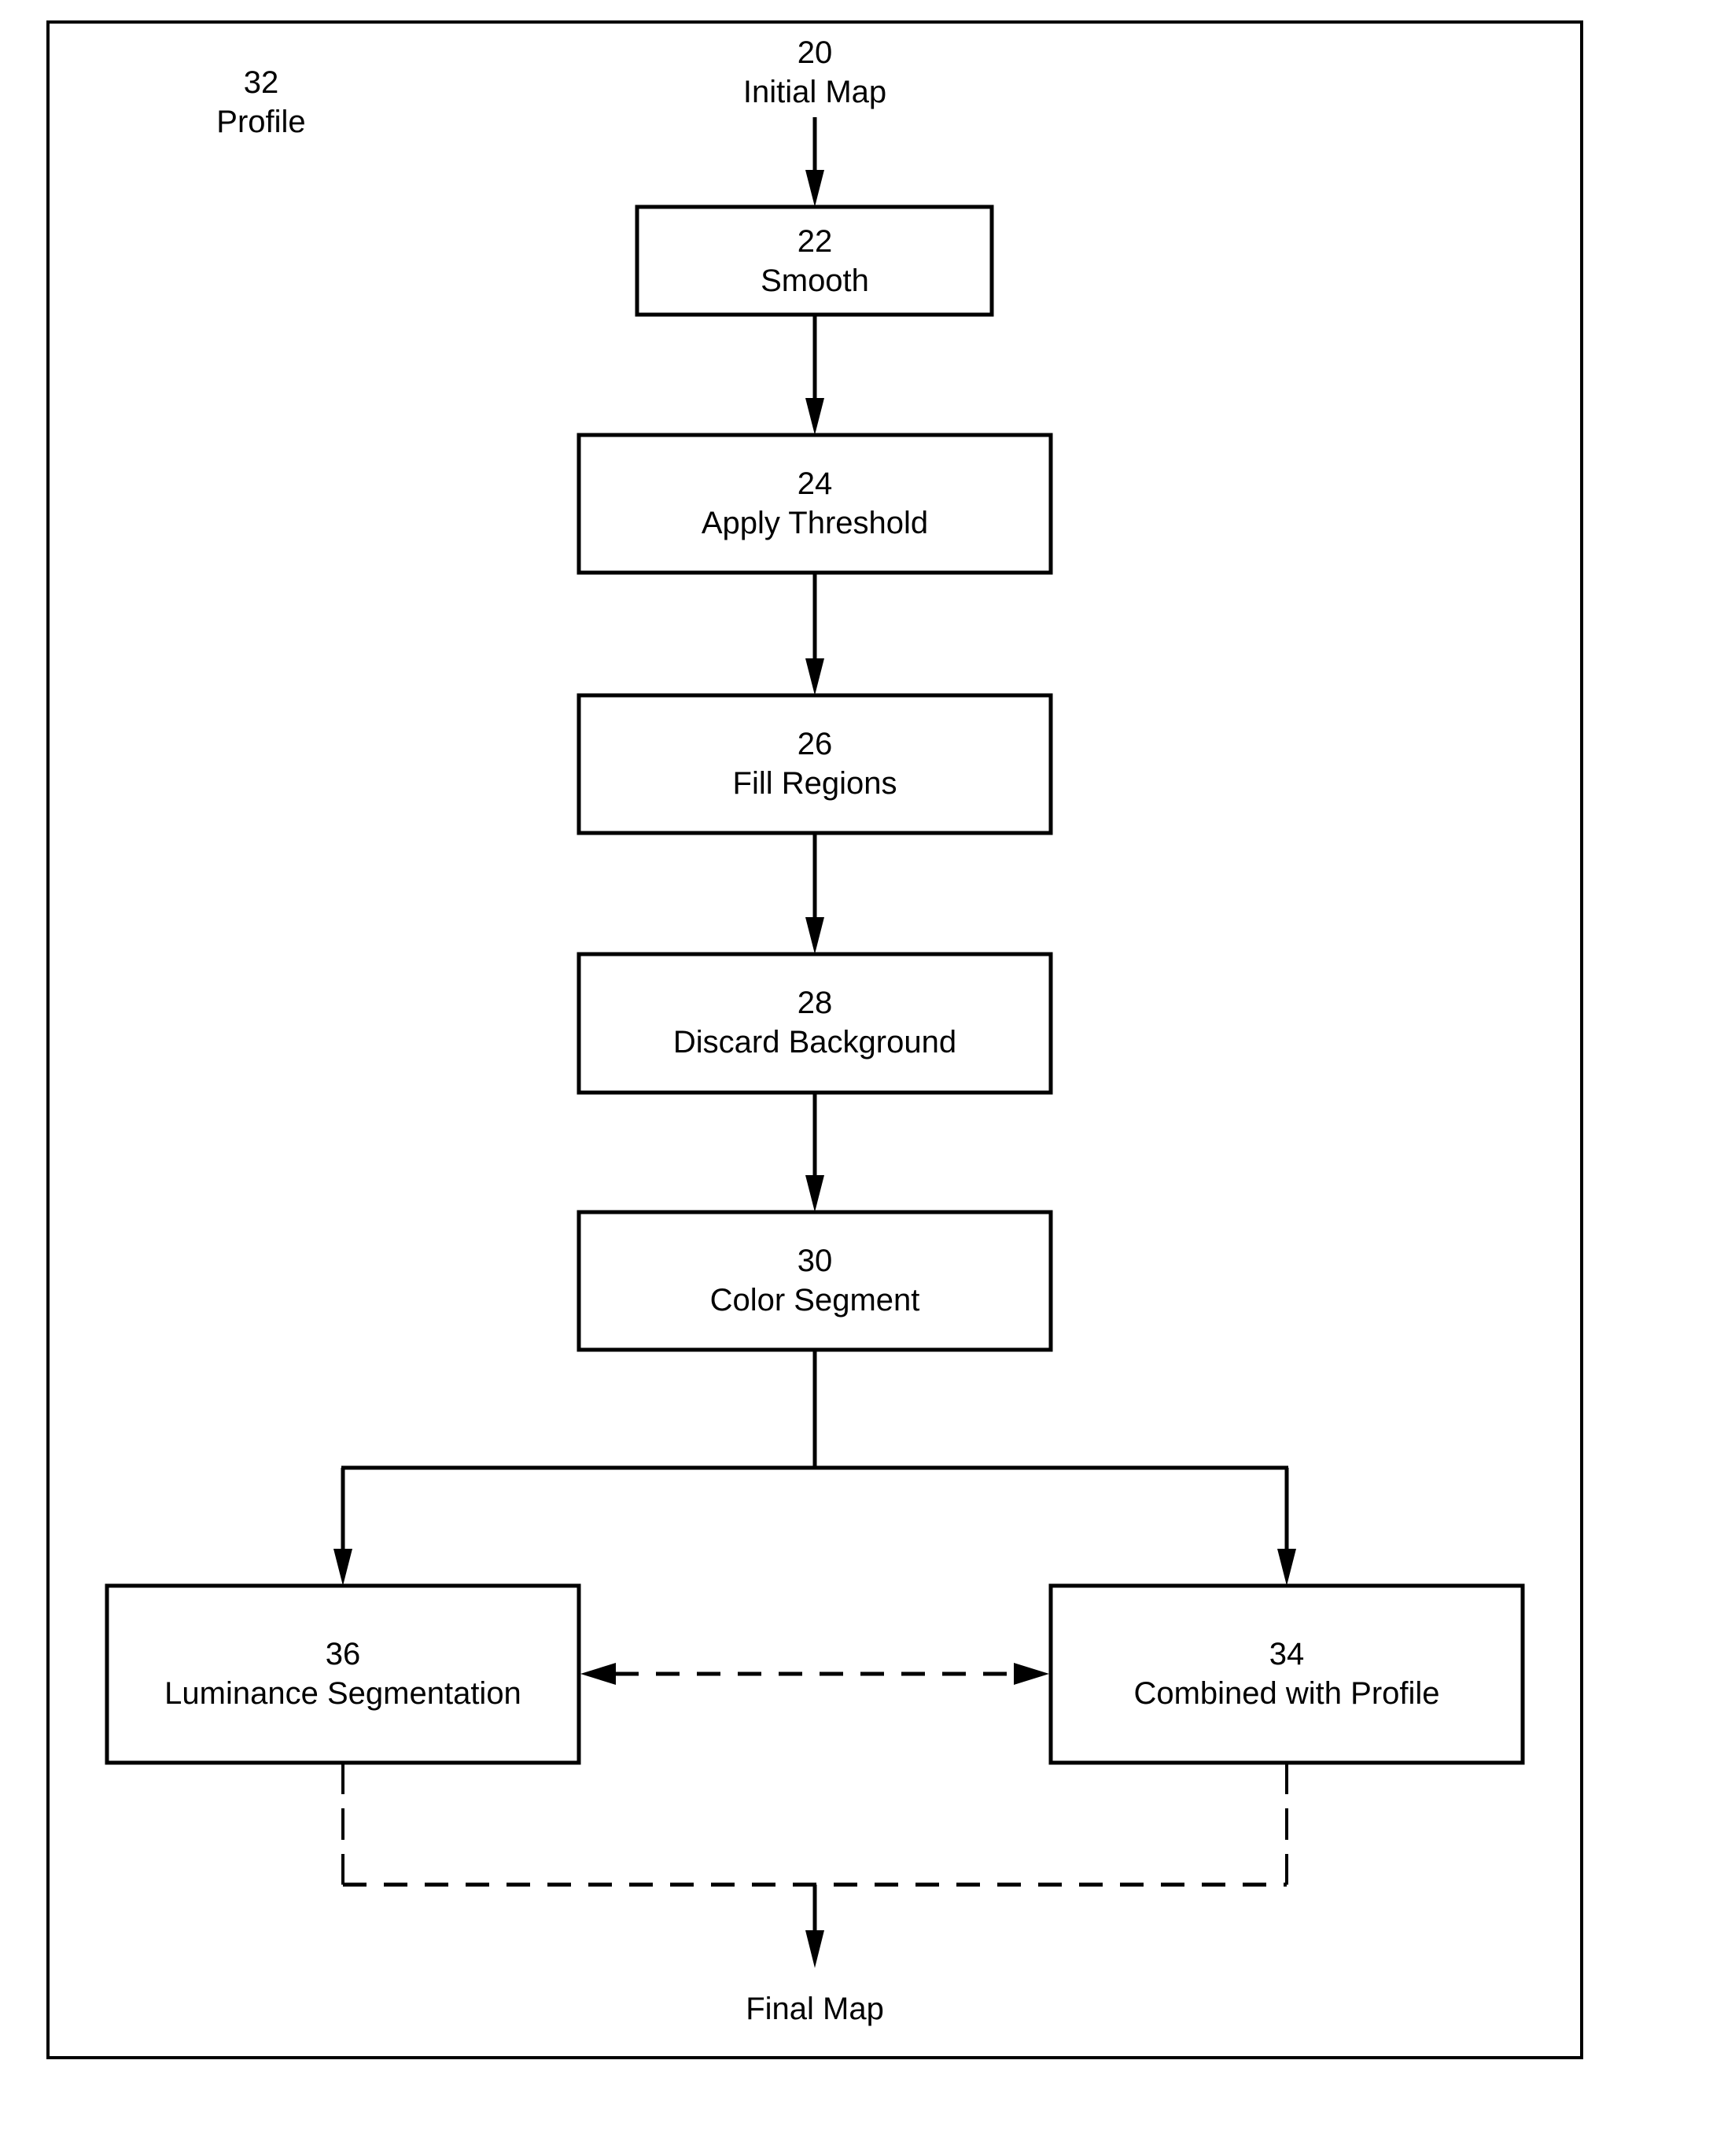 The width and height of the screenshot is (1713, 2156). I want to click on node-luminance-segmentation: 36 Luminance Segmentation, so click(343, 1674).